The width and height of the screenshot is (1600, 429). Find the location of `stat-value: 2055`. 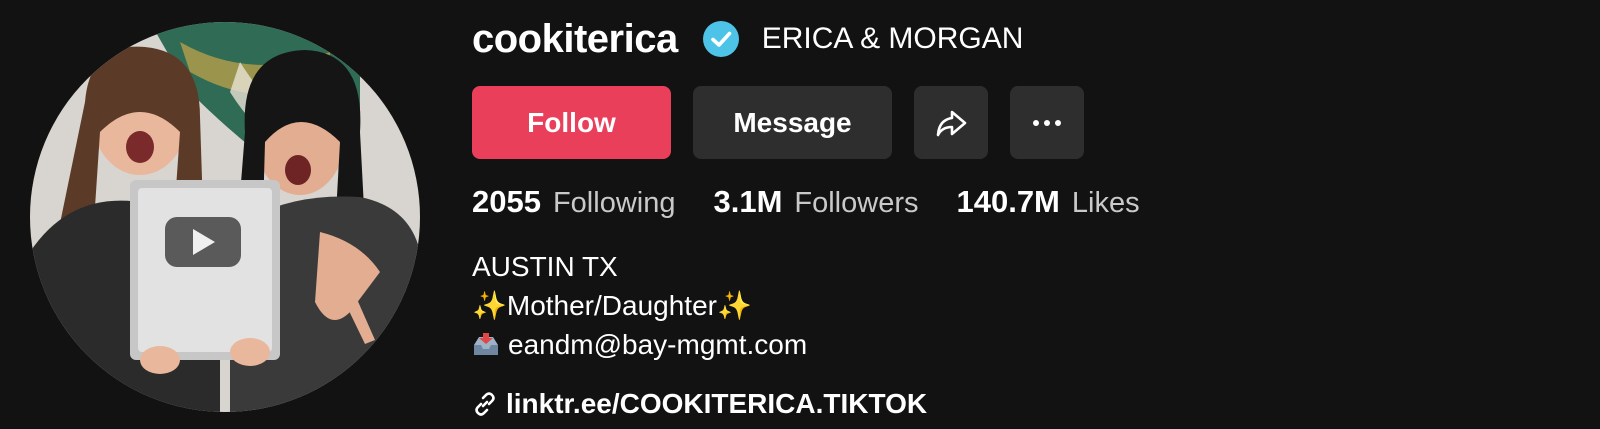

stat-value: 2055 is located at coordinates (506, 201).